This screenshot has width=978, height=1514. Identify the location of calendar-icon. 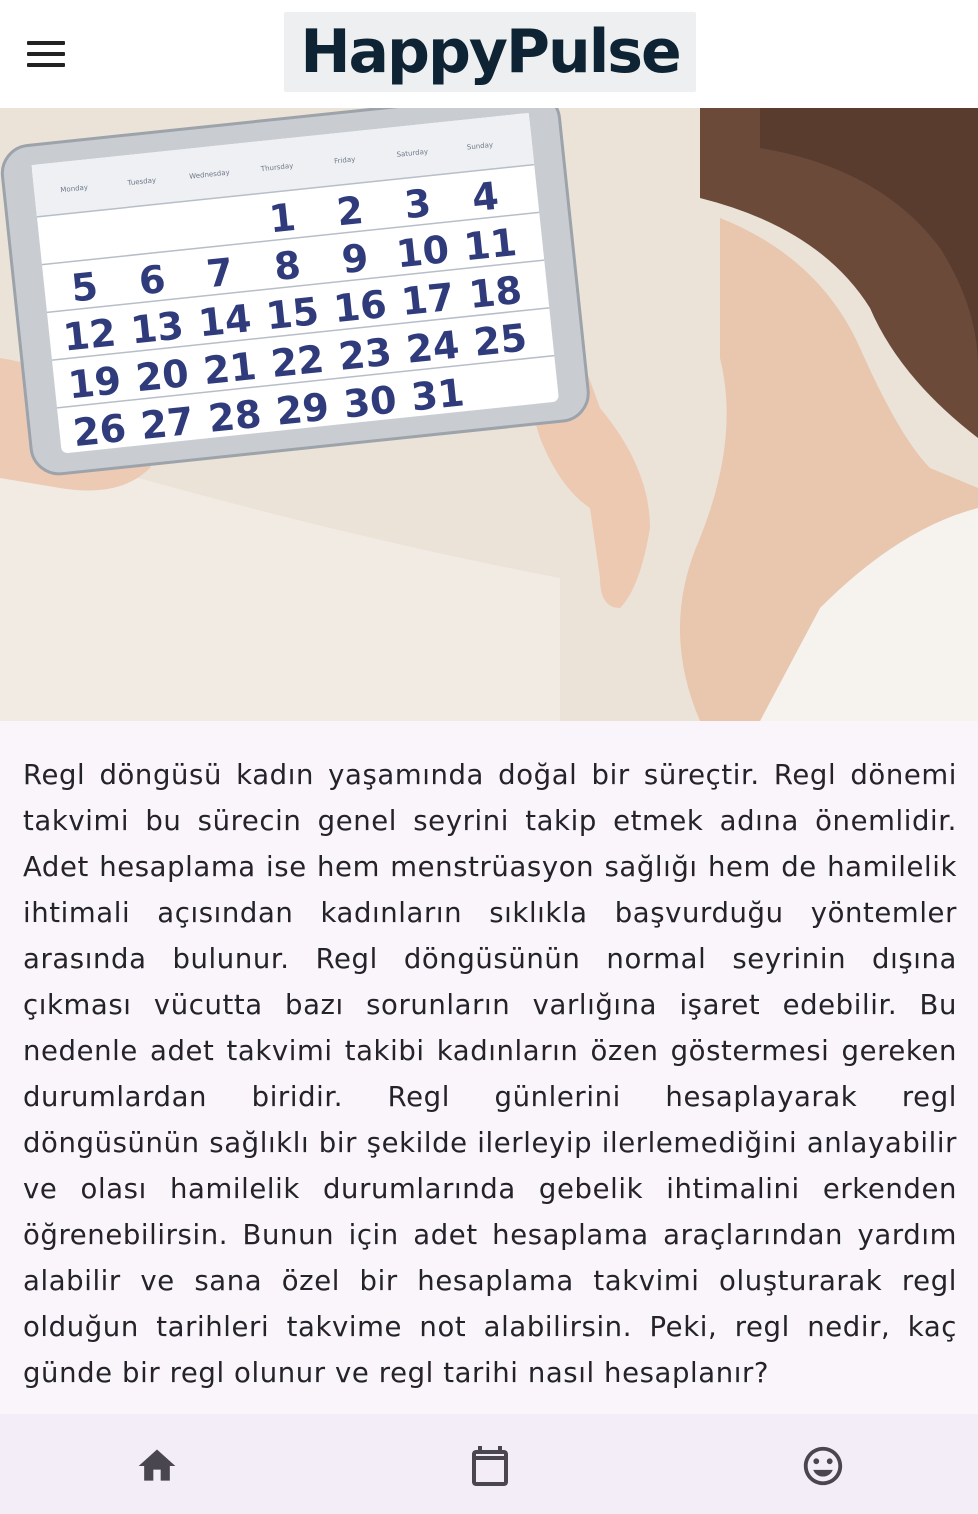
(490, 1466).